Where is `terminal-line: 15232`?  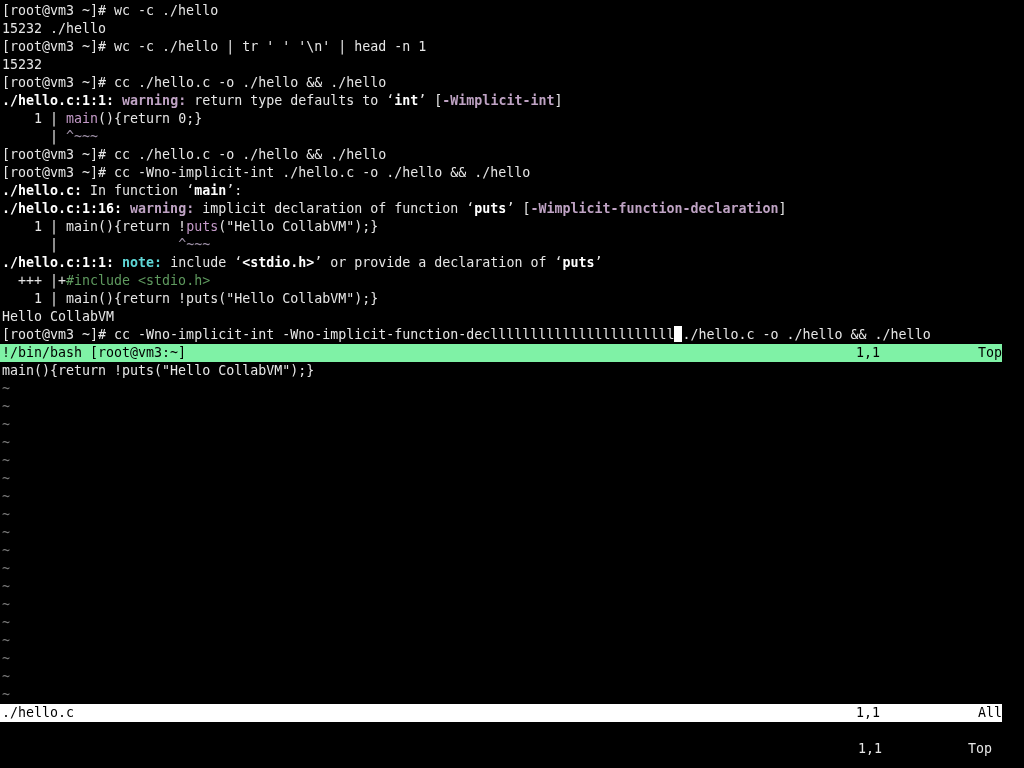
terminal-line: 15232 is located at coordinates (22, 65).